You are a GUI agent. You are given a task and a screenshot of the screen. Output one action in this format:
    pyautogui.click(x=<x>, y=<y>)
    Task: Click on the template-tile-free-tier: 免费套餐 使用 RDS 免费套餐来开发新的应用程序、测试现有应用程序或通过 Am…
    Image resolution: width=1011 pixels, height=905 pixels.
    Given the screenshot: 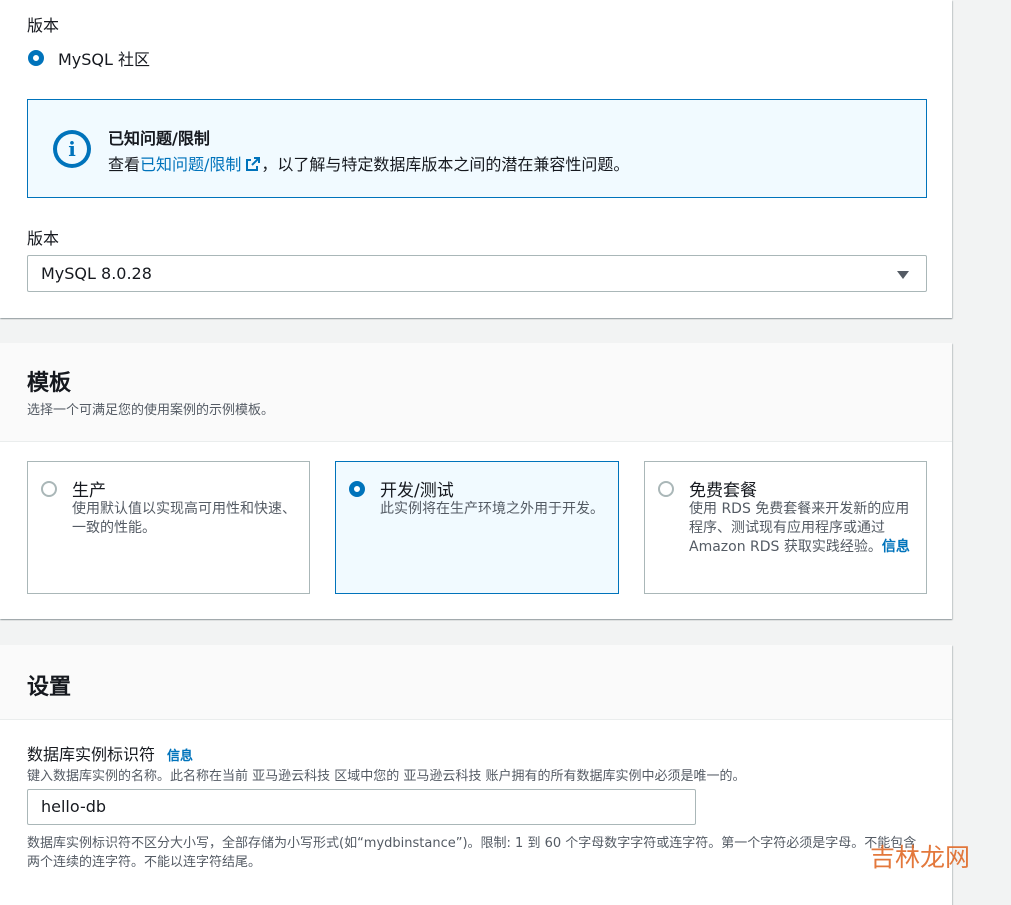 What is the action you would take?
    pyautogui.click(x=785, y=527)
    